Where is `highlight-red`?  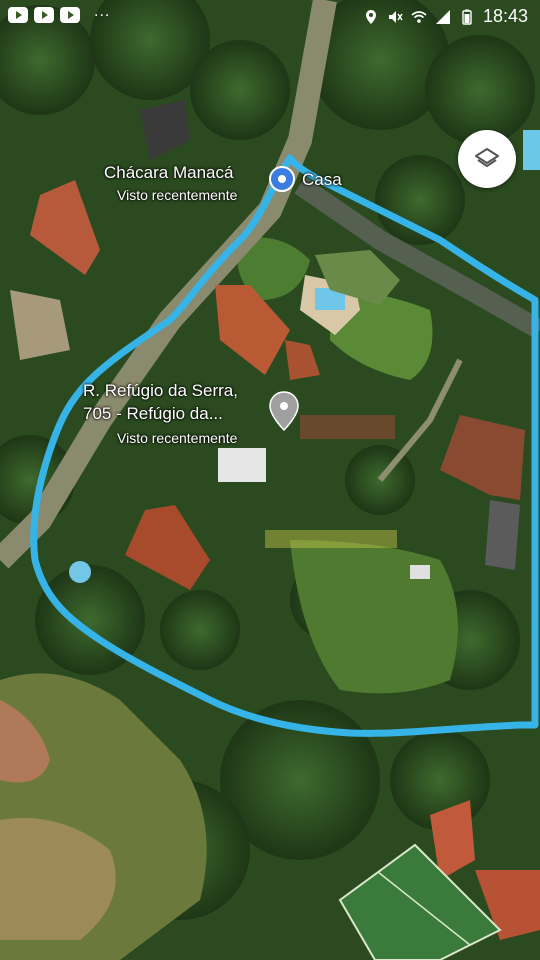 highlight-red is located at coordinates (347, 427).